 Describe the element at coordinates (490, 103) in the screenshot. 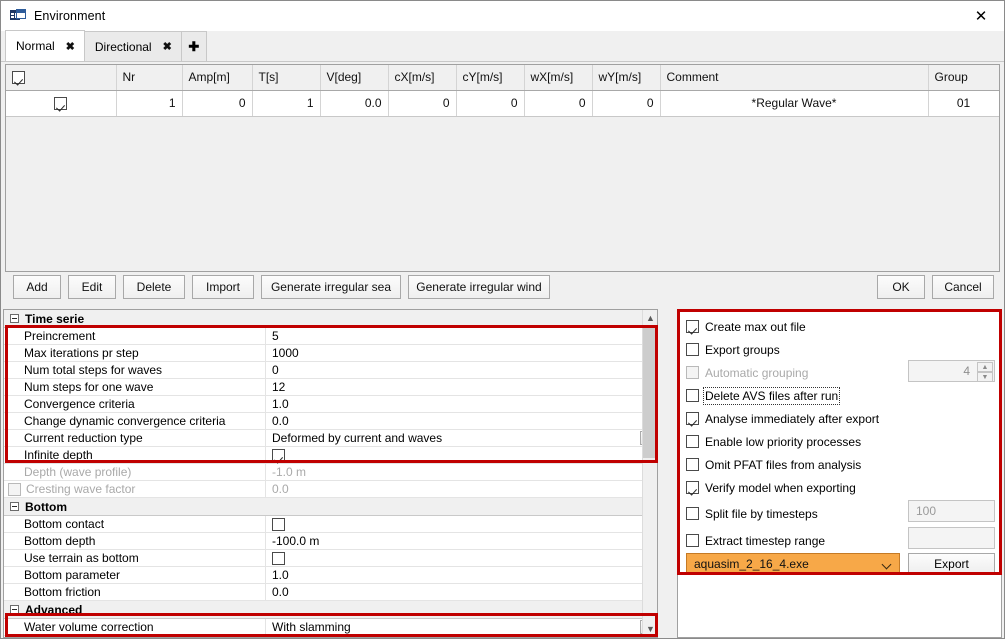

I see `cell-cy: 0` at that location.